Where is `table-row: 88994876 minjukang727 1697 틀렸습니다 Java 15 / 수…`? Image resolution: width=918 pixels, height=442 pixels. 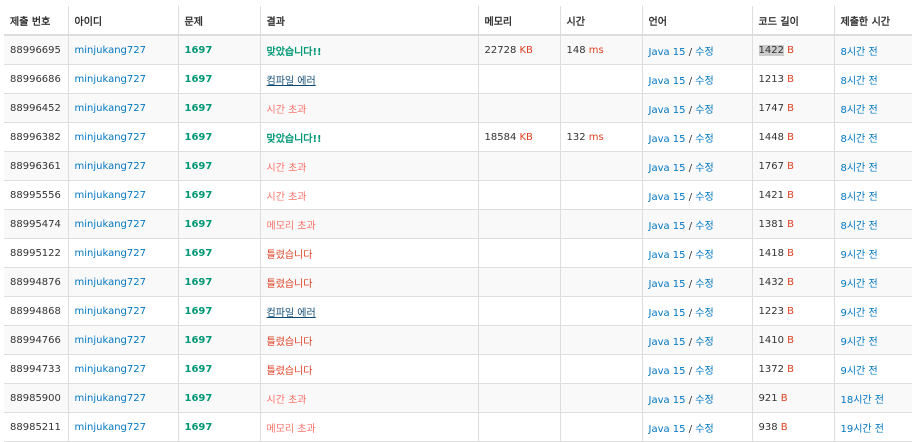 table-row: 88994876 minjukang727 1697 틀렸습니다 Java 15 / 수… is located at coordinates (458, 282).